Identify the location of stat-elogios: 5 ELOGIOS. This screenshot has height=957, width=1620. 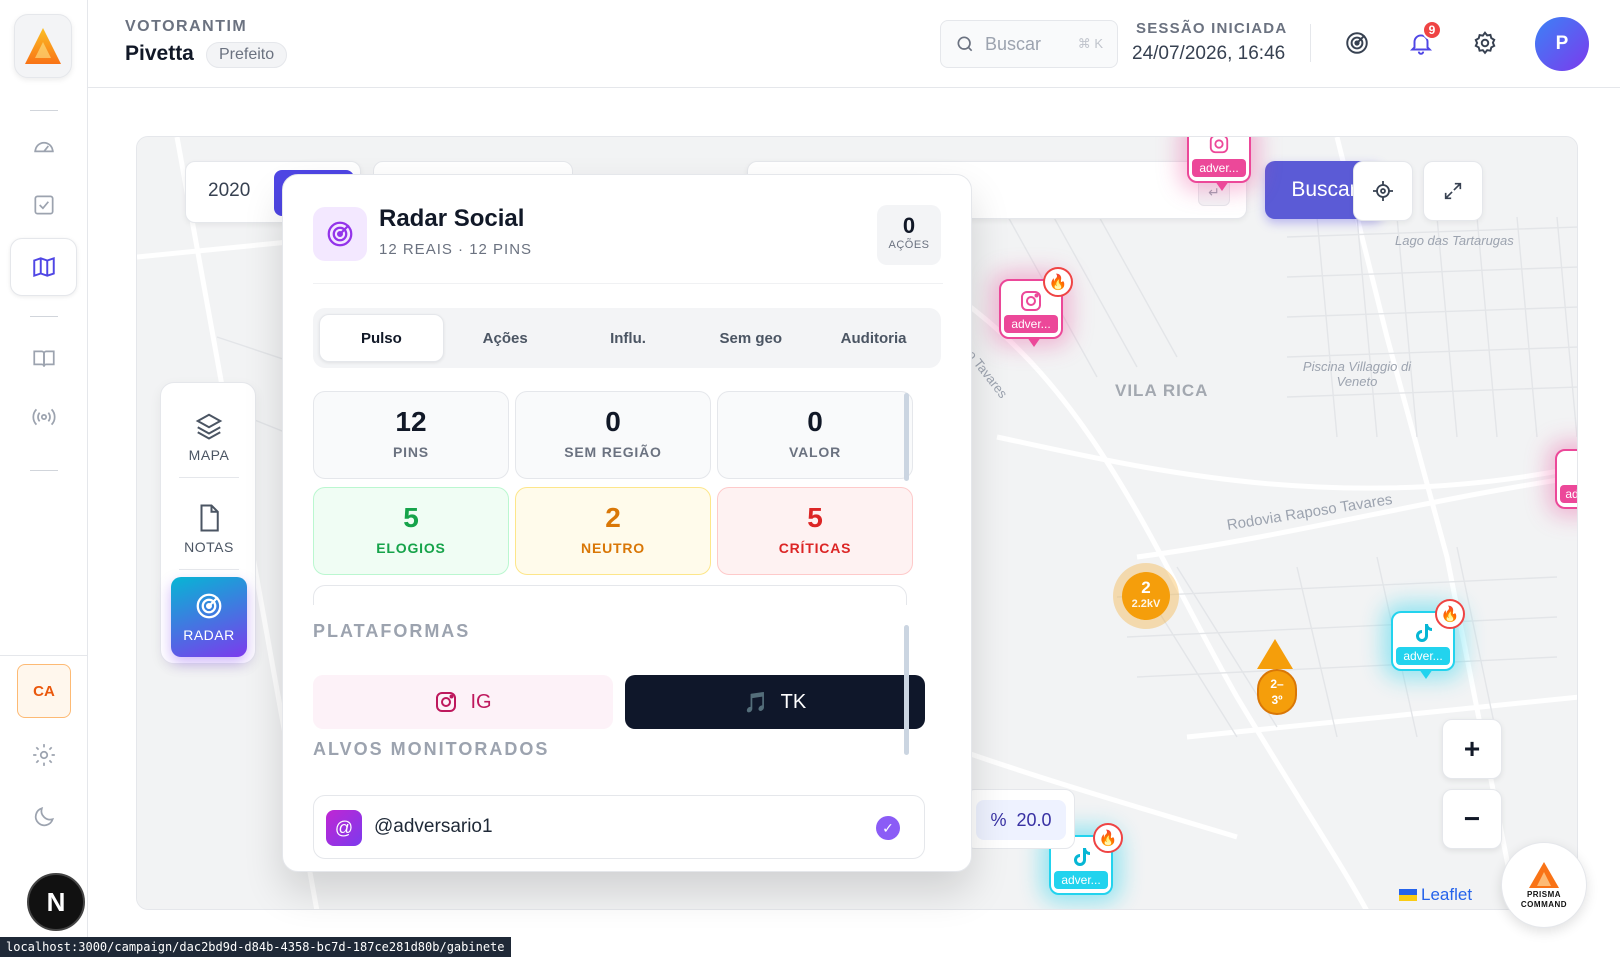
(411, 531).